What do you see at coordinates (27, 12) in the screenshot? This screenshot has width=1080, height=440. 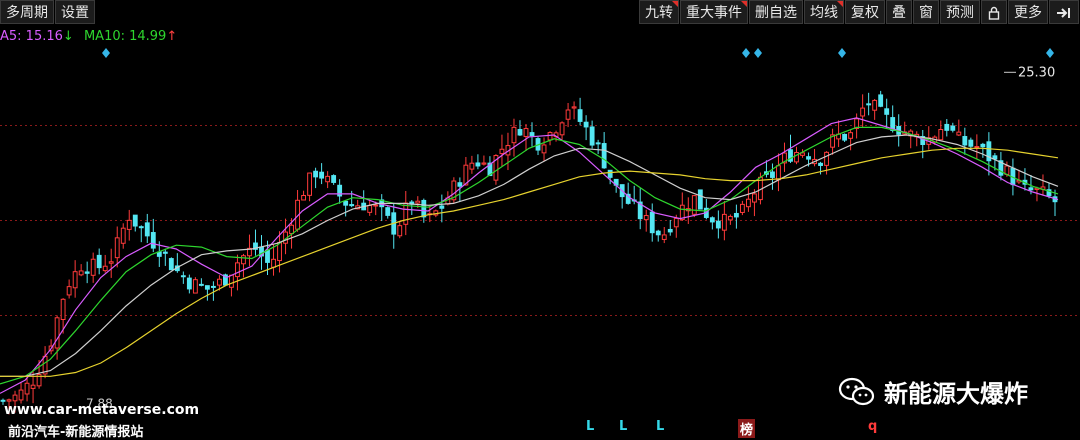 I see `multi-period-button: 多周期` at bounding box center [27, 12].